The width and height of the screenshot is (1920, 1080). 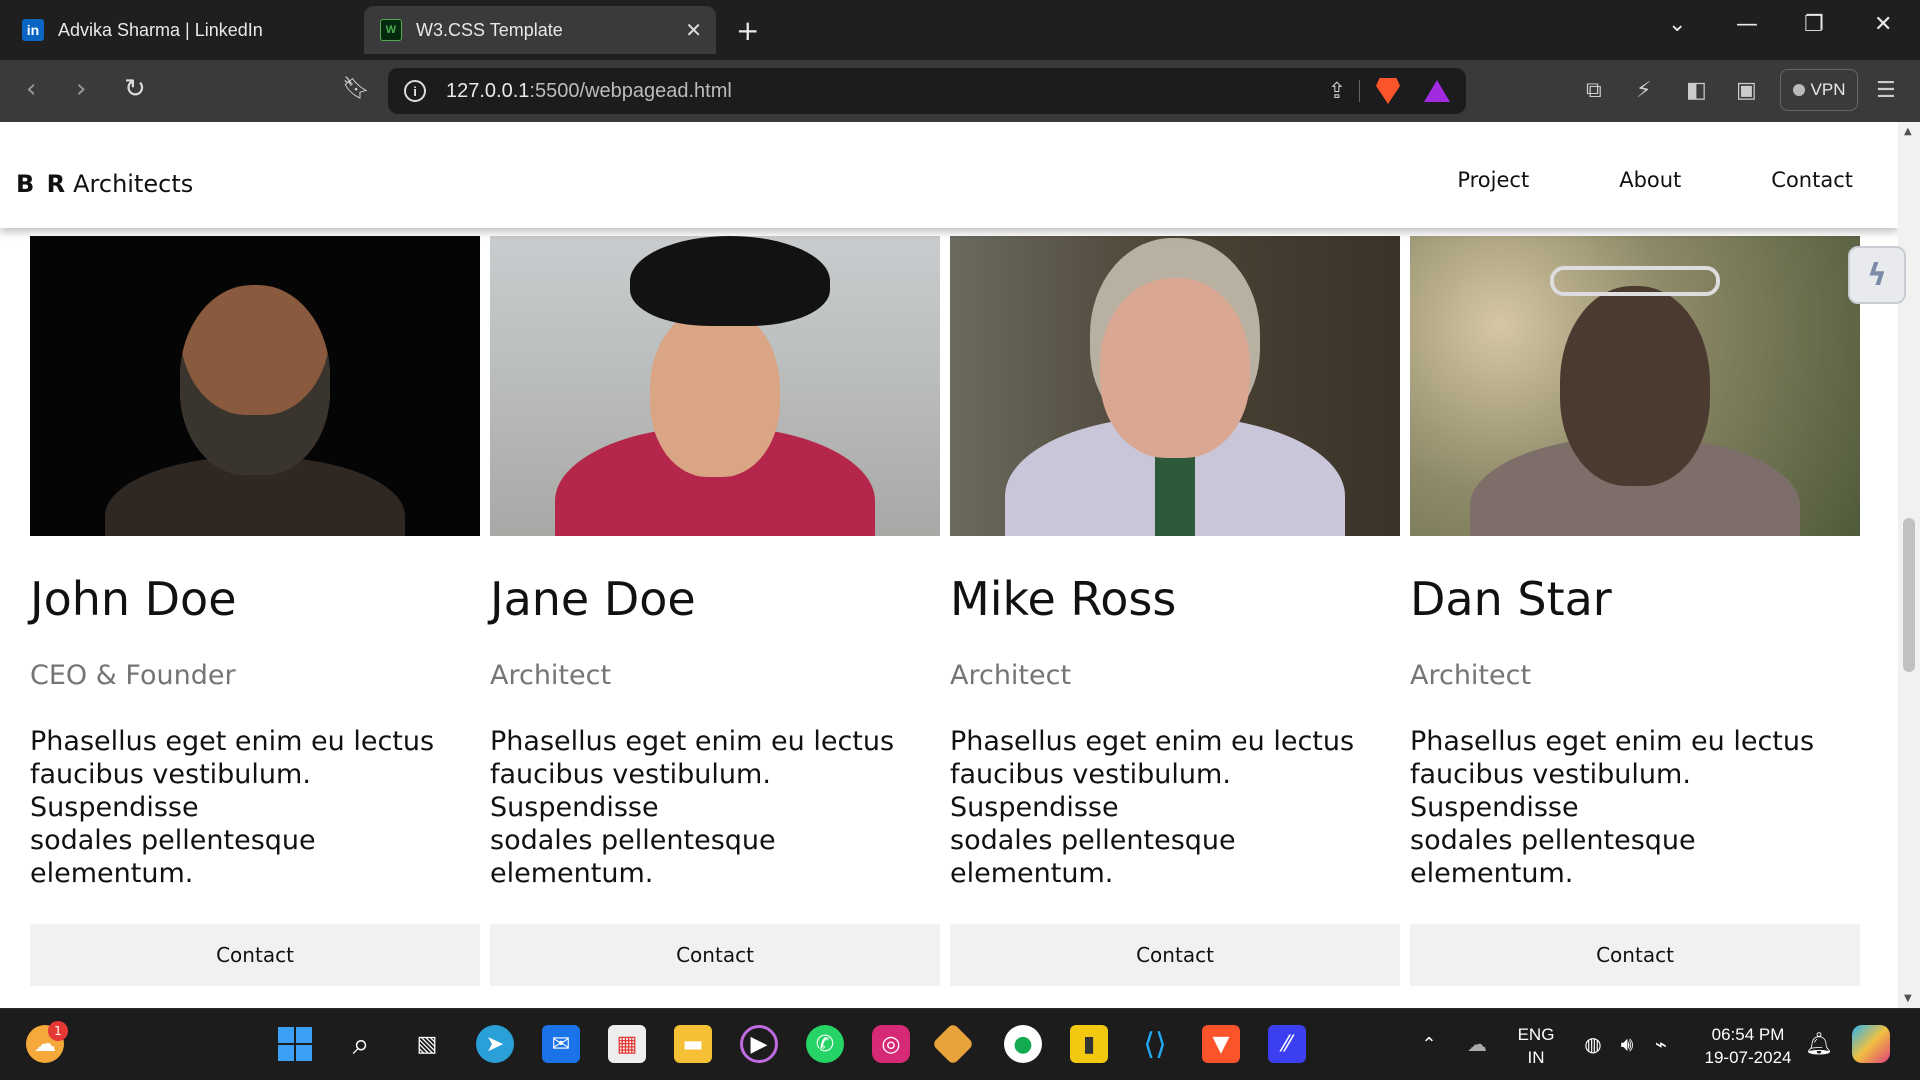 What do you see at coordinates (356, 88) in the screenshot?
I see `bookmark-icon: 🔖︎` at bounding box center [356, 88].